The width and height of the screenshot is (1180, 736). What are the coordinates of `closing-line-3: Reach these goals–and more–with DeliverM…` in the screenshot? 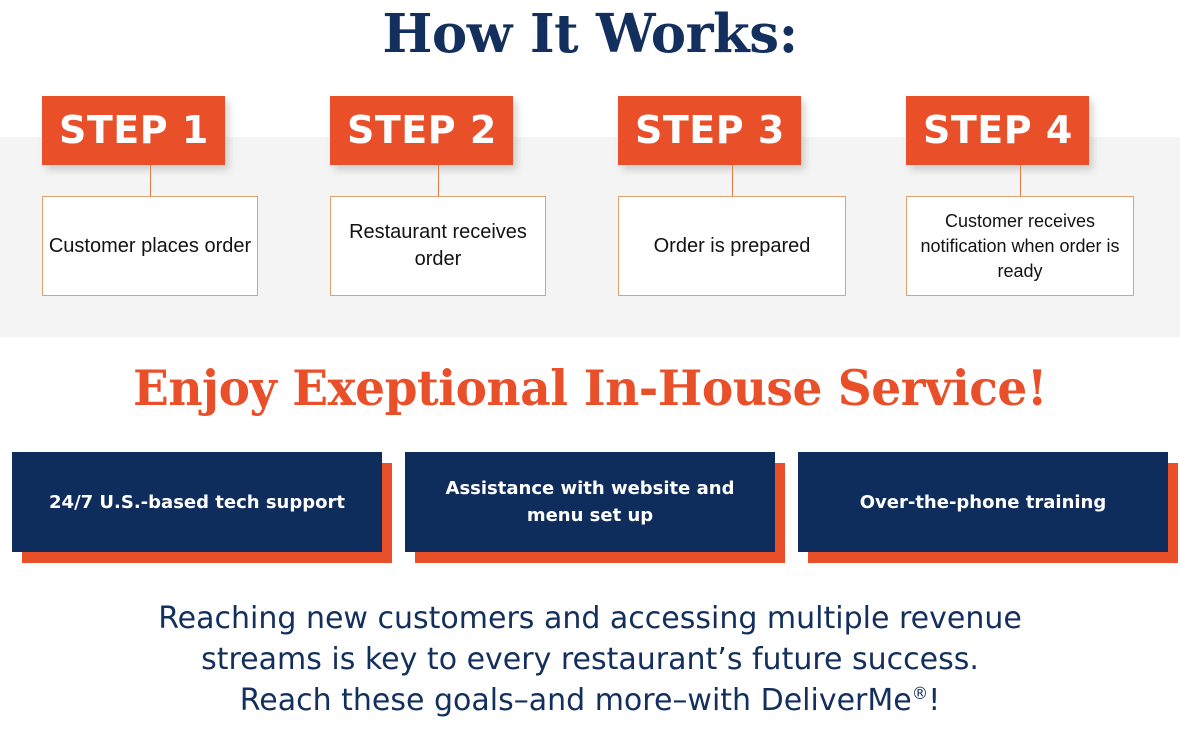 It's located at (590, 700).